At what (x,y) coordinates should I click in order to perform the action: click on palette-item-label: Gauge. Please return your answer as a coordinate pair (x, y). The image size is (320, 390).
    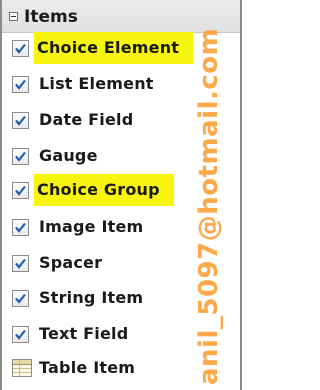
    Looking at the image, I should click on (68, 155).